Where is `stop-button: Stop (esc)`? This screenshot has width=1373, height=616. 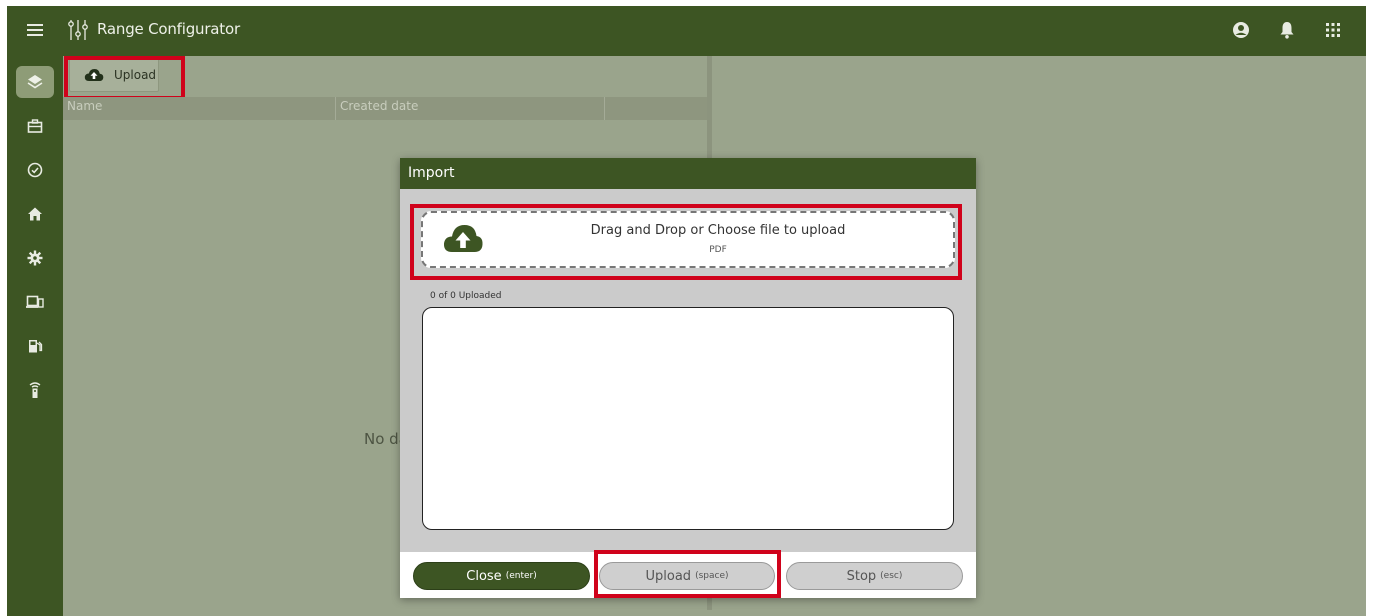 stop-button: Stop (esc) is located at coordinates (874, 576).